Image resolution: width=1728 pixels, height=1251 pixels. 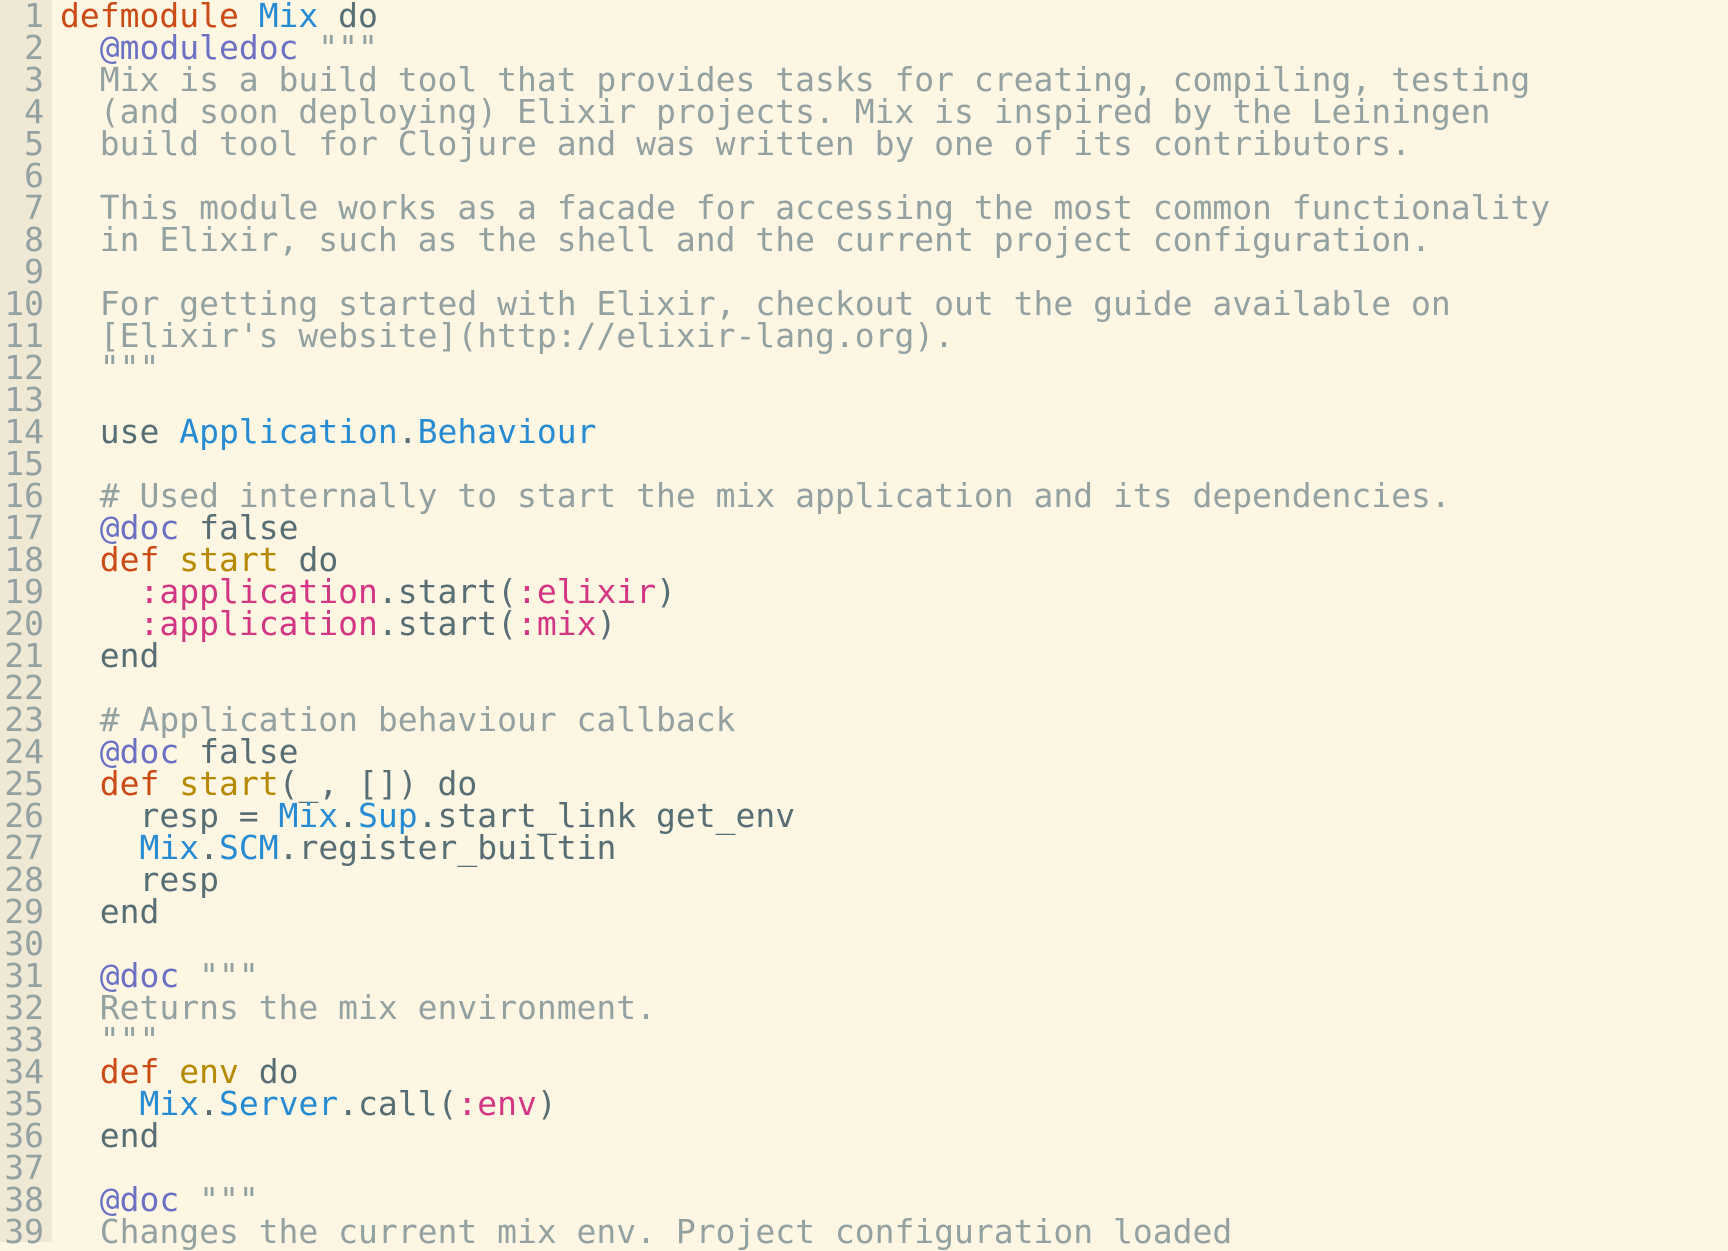 I want to click on token-mod: Behaviour, so click(x=507, y=431).